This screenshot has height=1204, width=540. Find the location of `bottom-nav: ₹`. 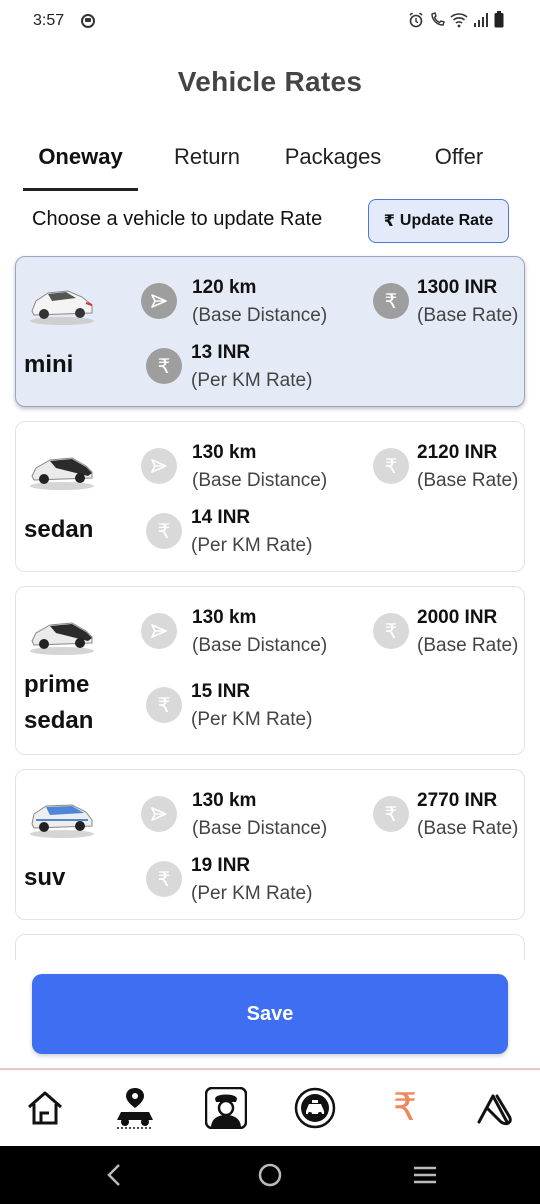

bottom-nav: ₹ is located at coordinates (270, 1108).